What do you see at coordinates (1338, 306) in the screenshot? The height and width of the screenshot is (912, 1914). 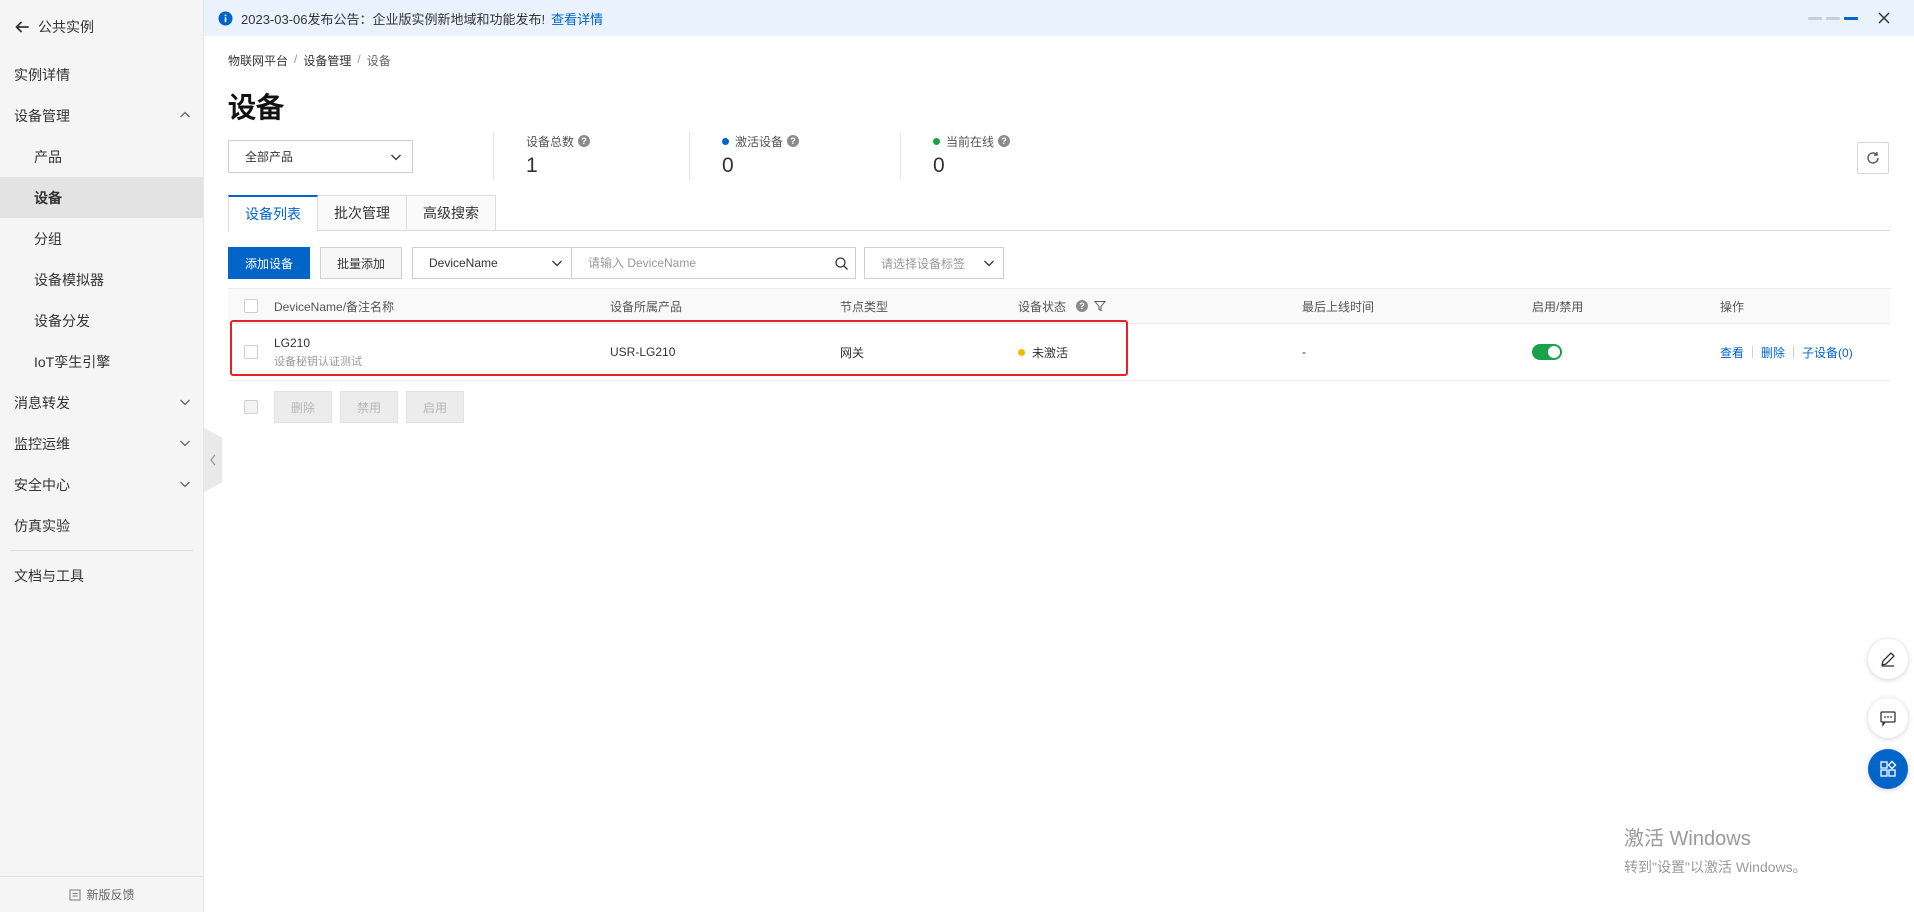 I see `column-header: 最后上线时间` at bounding box center [1338, 306].